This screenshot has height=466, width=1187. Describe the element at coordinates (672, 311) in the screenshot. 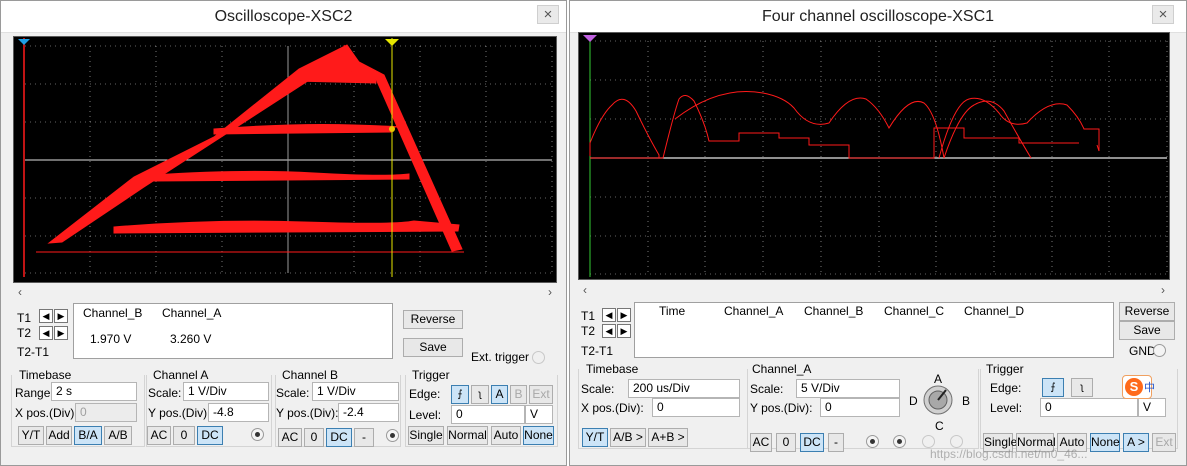

I see `xsc1-time-header: Time` at that location.